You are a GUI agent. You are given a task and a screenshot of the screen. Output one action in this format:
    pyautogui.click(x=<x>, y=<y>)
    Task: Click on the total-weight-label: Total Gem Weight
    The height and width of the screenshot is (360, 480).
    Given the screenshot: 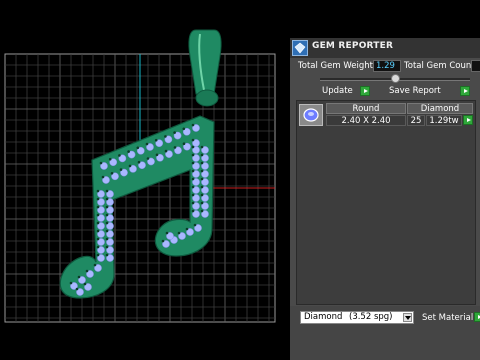 What is the action you would take?
    pyautogui.click(x=335, y=66)
    